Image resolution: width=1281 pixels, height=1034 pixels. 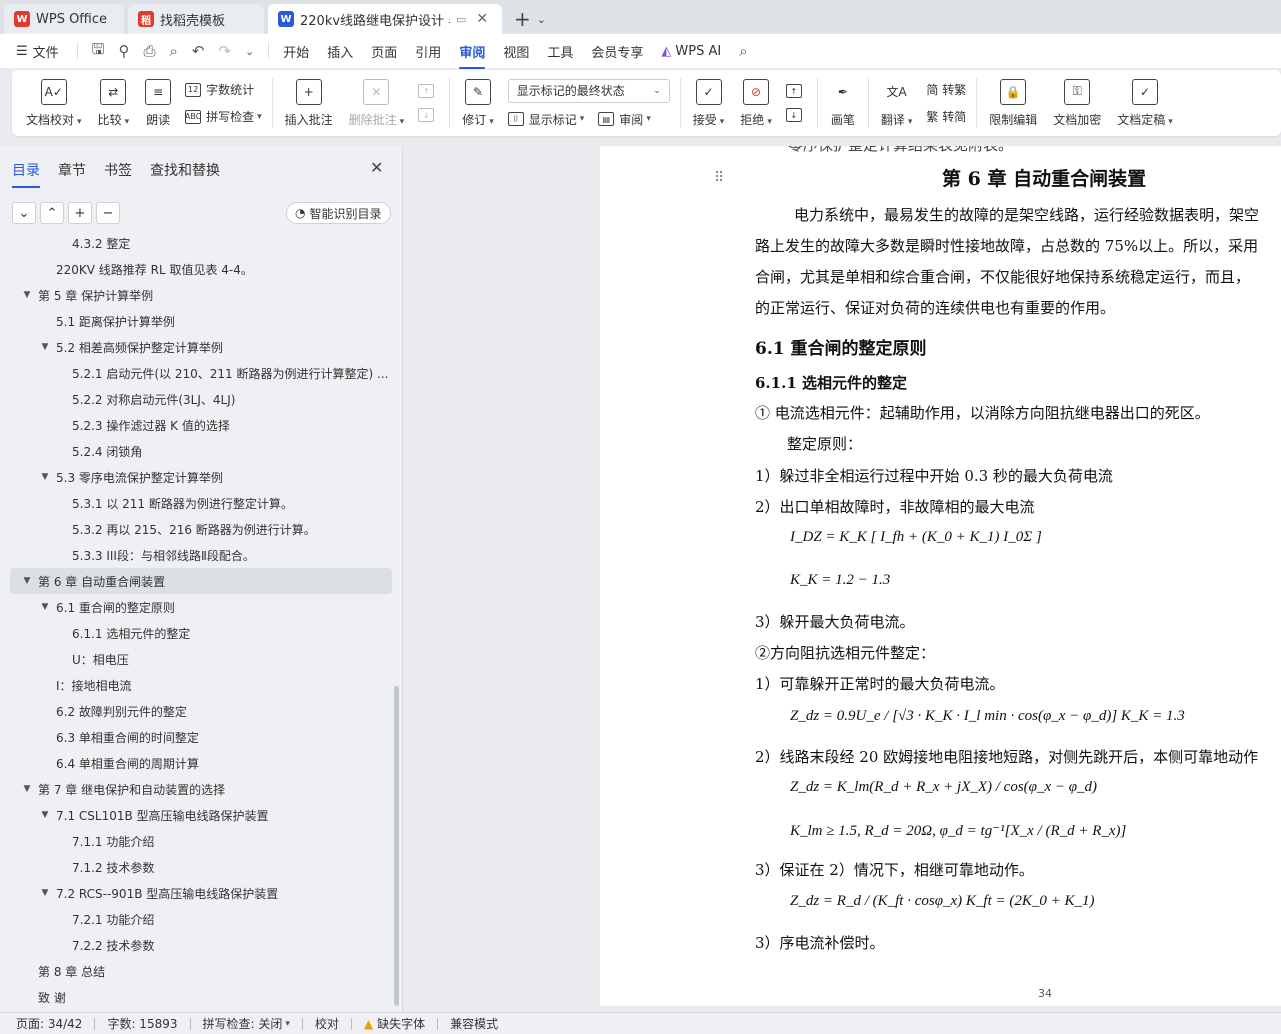 I want to click on next-comment-button: ↓, so click(x=428, y=115).